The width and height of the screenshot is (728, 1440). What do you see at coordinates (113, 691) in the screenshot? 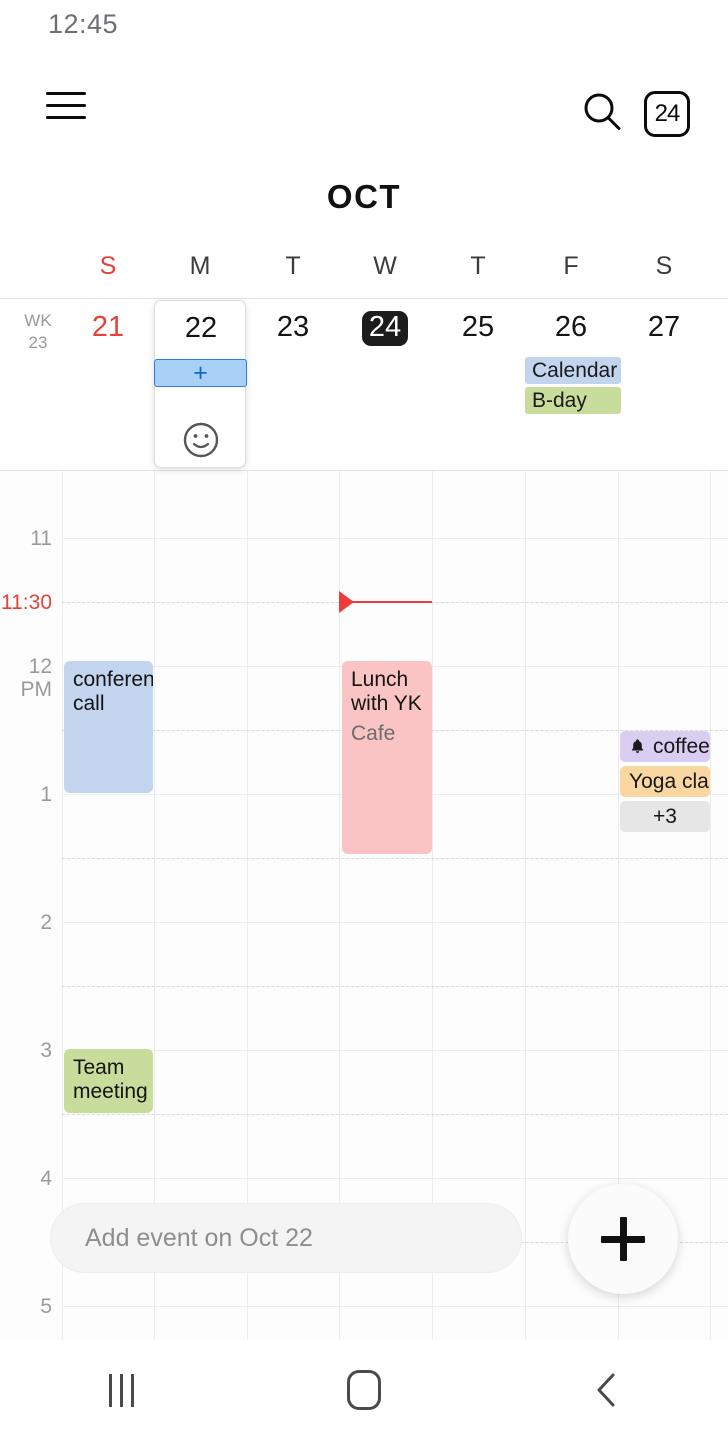
I see `event-title: conference call` at bounding box center [113, 691].